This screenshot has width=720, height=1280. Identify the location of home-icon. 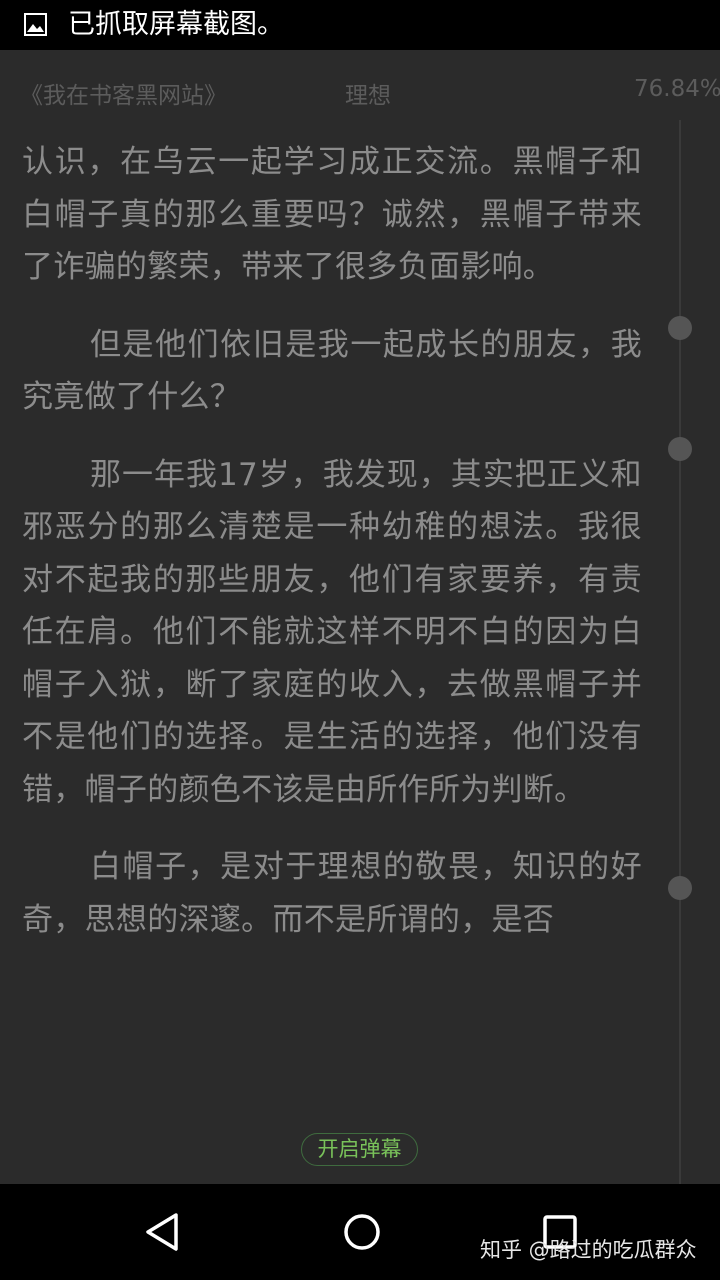
(362, 1232).